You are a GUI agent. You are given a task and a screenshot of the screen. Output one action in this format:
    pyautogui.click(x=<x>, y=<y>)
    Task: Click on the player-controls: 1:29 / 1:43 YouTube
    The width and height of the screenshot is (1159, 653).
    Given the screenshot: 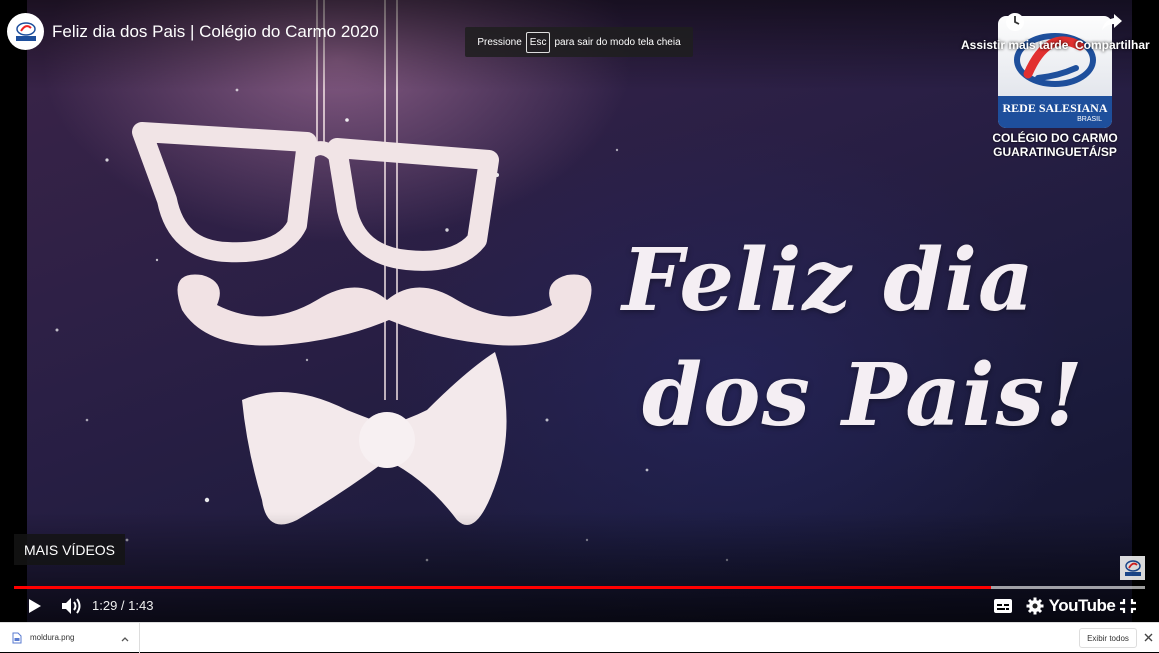 What is the action you would take?
    pyautogui.click(x=579, y=606)
    